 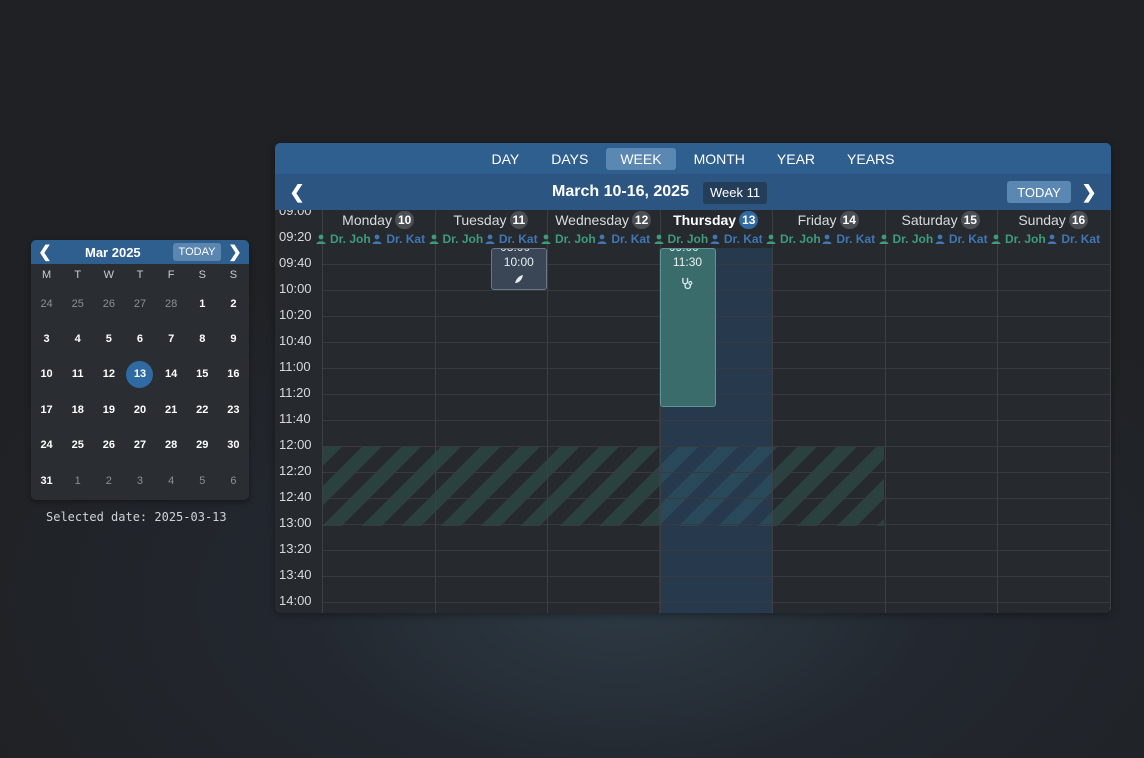 What do you see at coordinates (171, 409) in the screenshot?
I see `mini-day-cell: 21` at bounding box center [171, 409].